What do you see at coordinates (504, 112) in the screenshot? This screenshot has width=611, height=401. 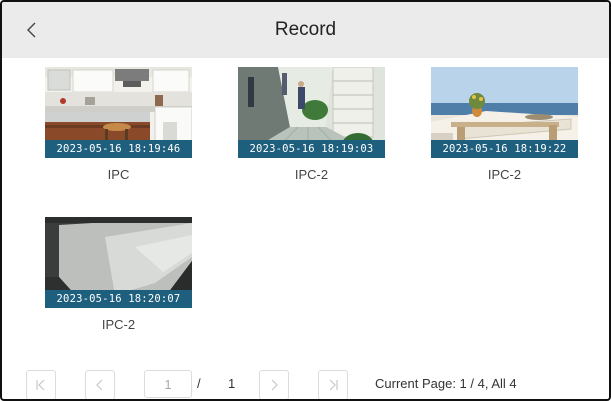 I see `record-thumbnail: 2023-05-16 18:19:22` at bounding box center [504, 112].